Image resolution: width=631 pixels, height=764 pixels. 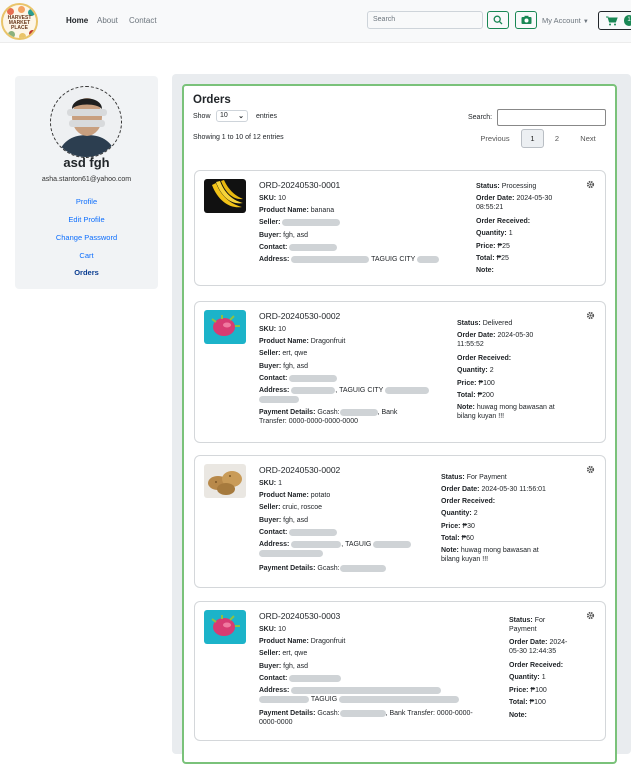 I want to click on order-address: Address: TAGUIG CITY, so click(x=359, y=259).